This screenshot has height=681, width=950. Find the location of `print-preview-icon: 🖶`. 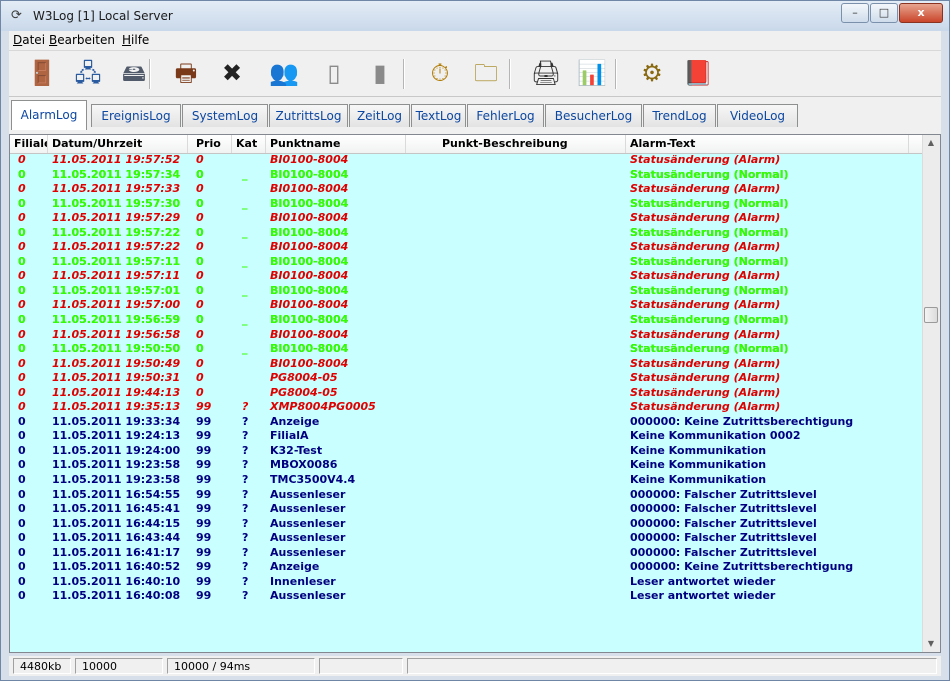

print-preview-icon: 🖶 is located at coordinates (186, 73).